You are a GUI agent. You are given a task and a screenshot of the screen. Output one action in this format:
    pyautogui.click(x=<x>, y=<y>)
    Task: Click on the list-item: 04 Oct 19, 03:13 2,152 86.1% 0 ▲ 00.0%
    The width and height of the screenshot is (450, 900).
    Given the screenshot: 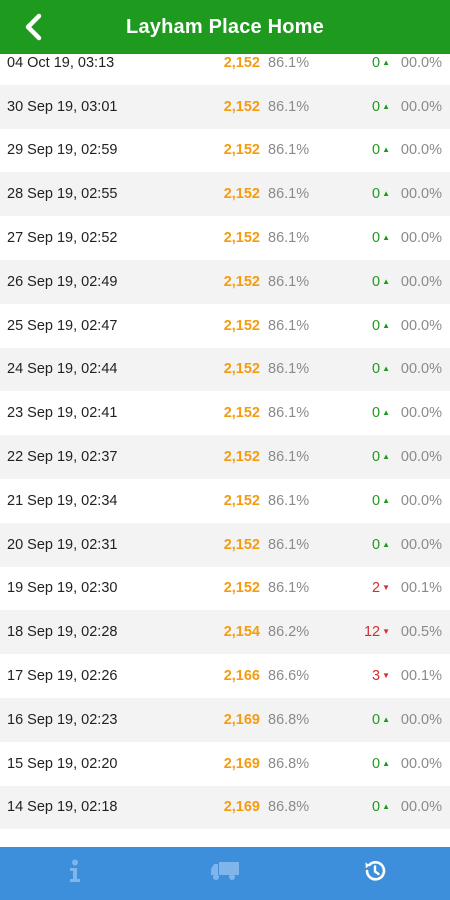 What is the action you would take?
    pyautogui.click(x=225, y=69)
    